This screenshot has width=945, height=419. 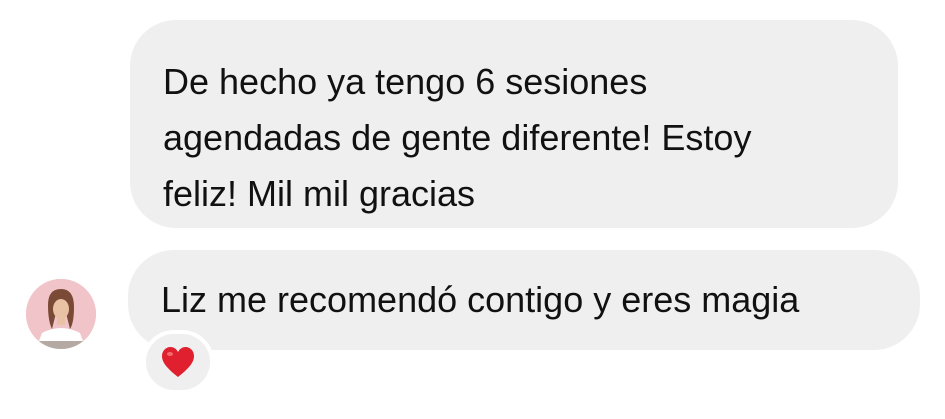 I want to click on message-text: Liz me recomendó contigo y eres magia, so click(x=480, y=299).